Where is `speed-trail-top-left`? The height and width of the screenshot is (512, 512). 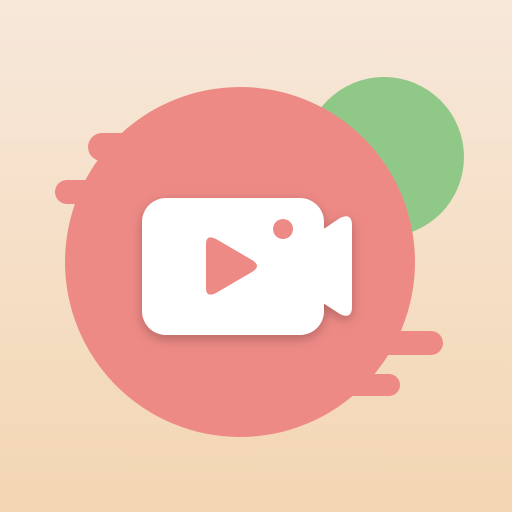
speed-trail-top-left is located at coordinates (163, 147).